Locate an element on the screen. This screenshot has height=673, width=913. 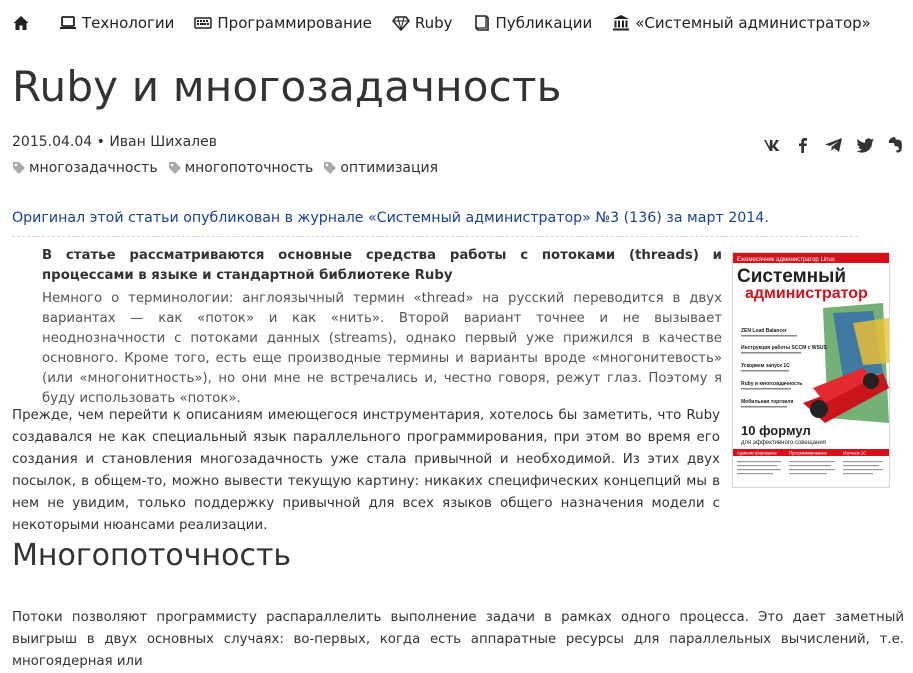
page-title: Ruby и многозадачность is located at coordinates (287, 86).